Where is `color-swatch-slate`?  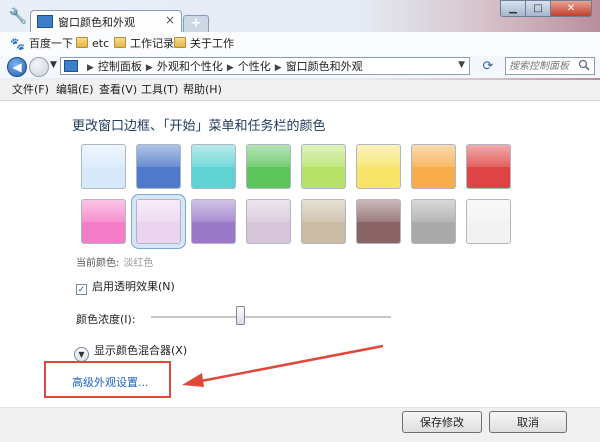
color-swatch-slate is located at coordinates (433, 221).